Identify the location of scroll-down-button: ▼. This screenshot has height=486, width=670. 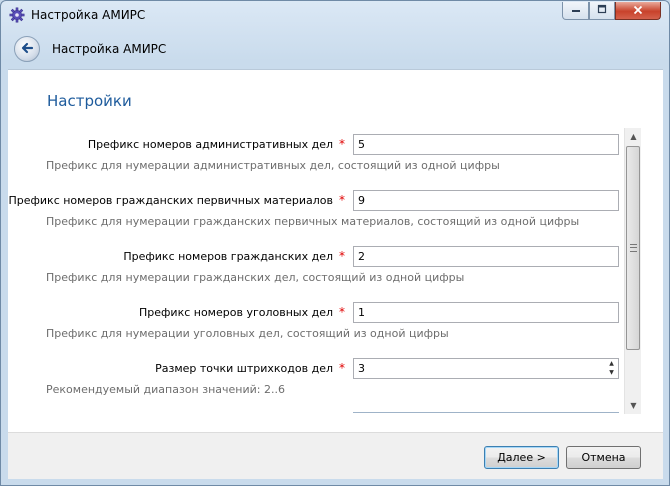
(633, 405).